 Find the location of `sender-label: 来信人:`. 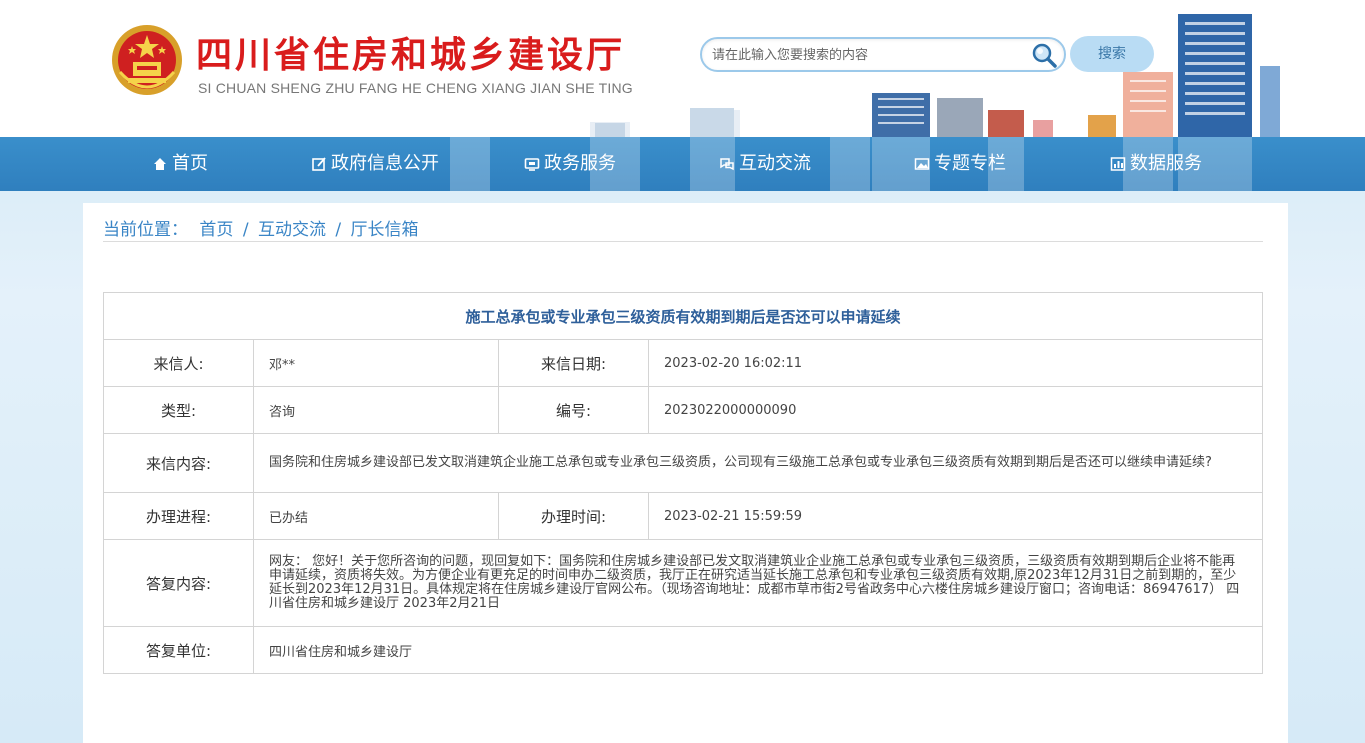

sender-label: 来信人: is located at coordinates (178, 363).